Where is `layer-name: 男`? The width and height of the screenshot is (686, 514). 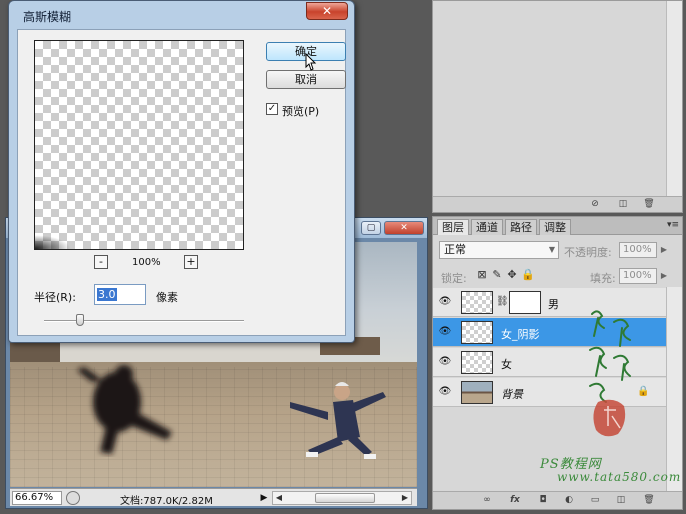 layer-name: 男 is located at coordinates (553, 304).